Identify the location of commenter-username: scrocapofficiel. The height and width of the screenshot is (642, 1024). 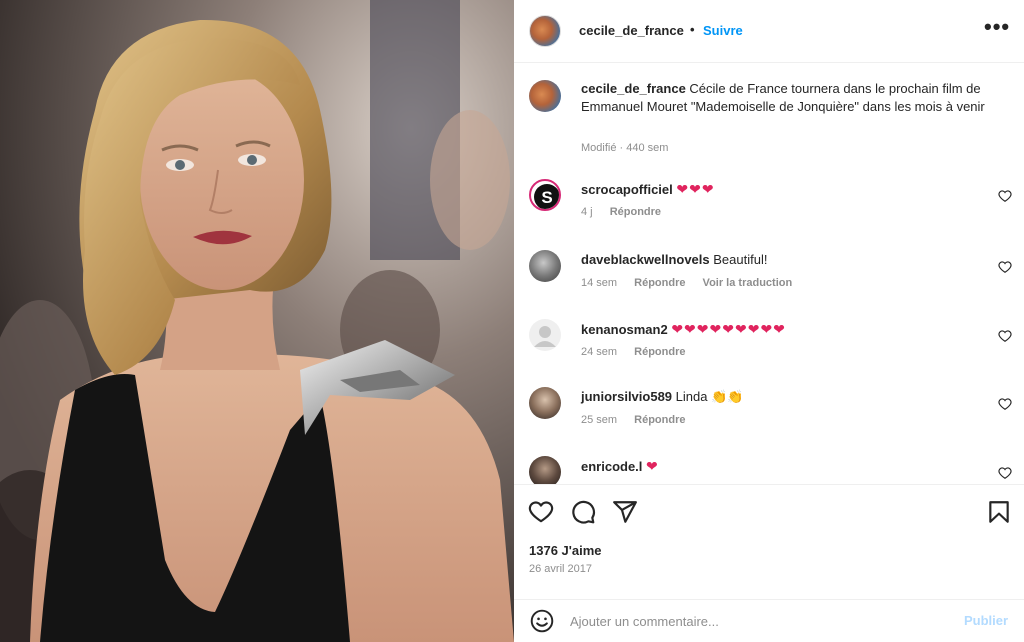
(627, 189).